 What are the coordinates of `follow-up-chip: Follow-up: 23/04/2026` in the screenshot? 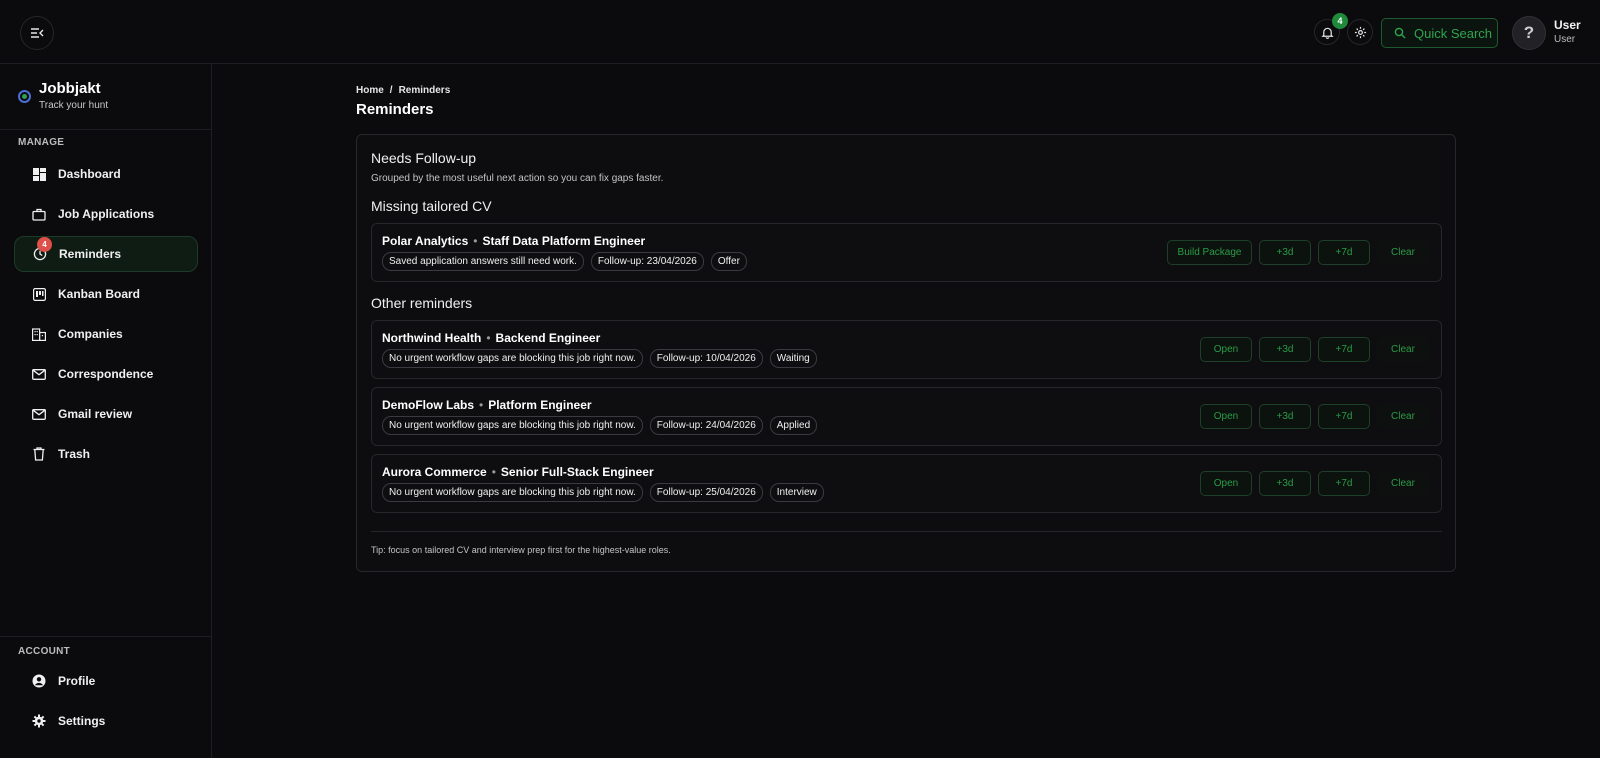 It's located at (647, 261).